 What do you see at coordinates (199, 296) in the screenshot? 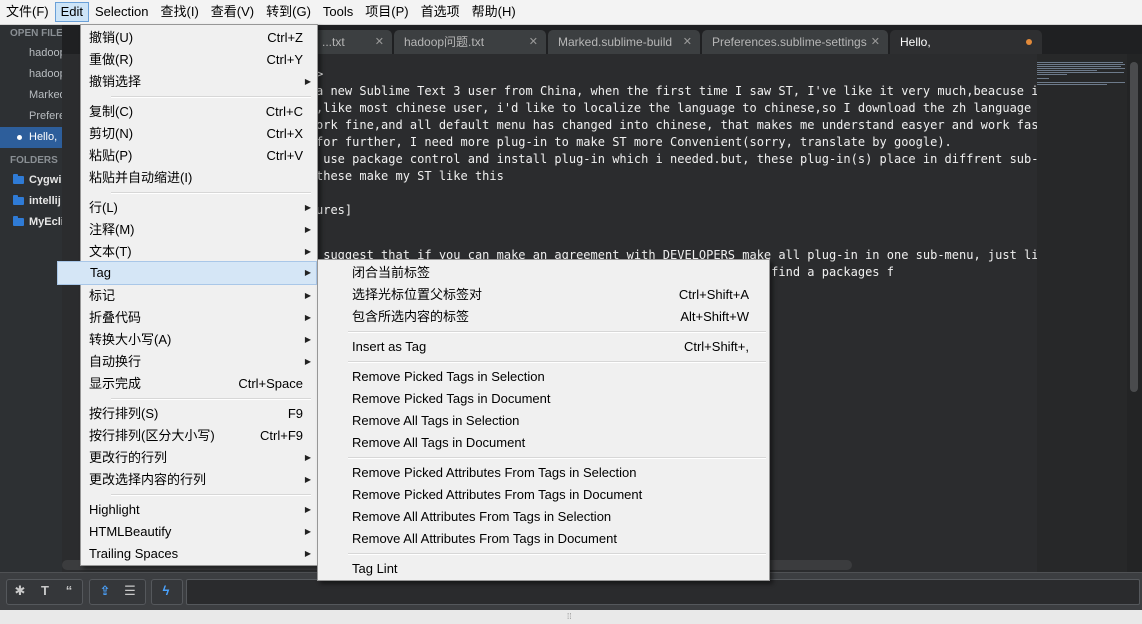
I see `menu-item-bookmarks: 标记 ▶` at bounding box center [199, 296].